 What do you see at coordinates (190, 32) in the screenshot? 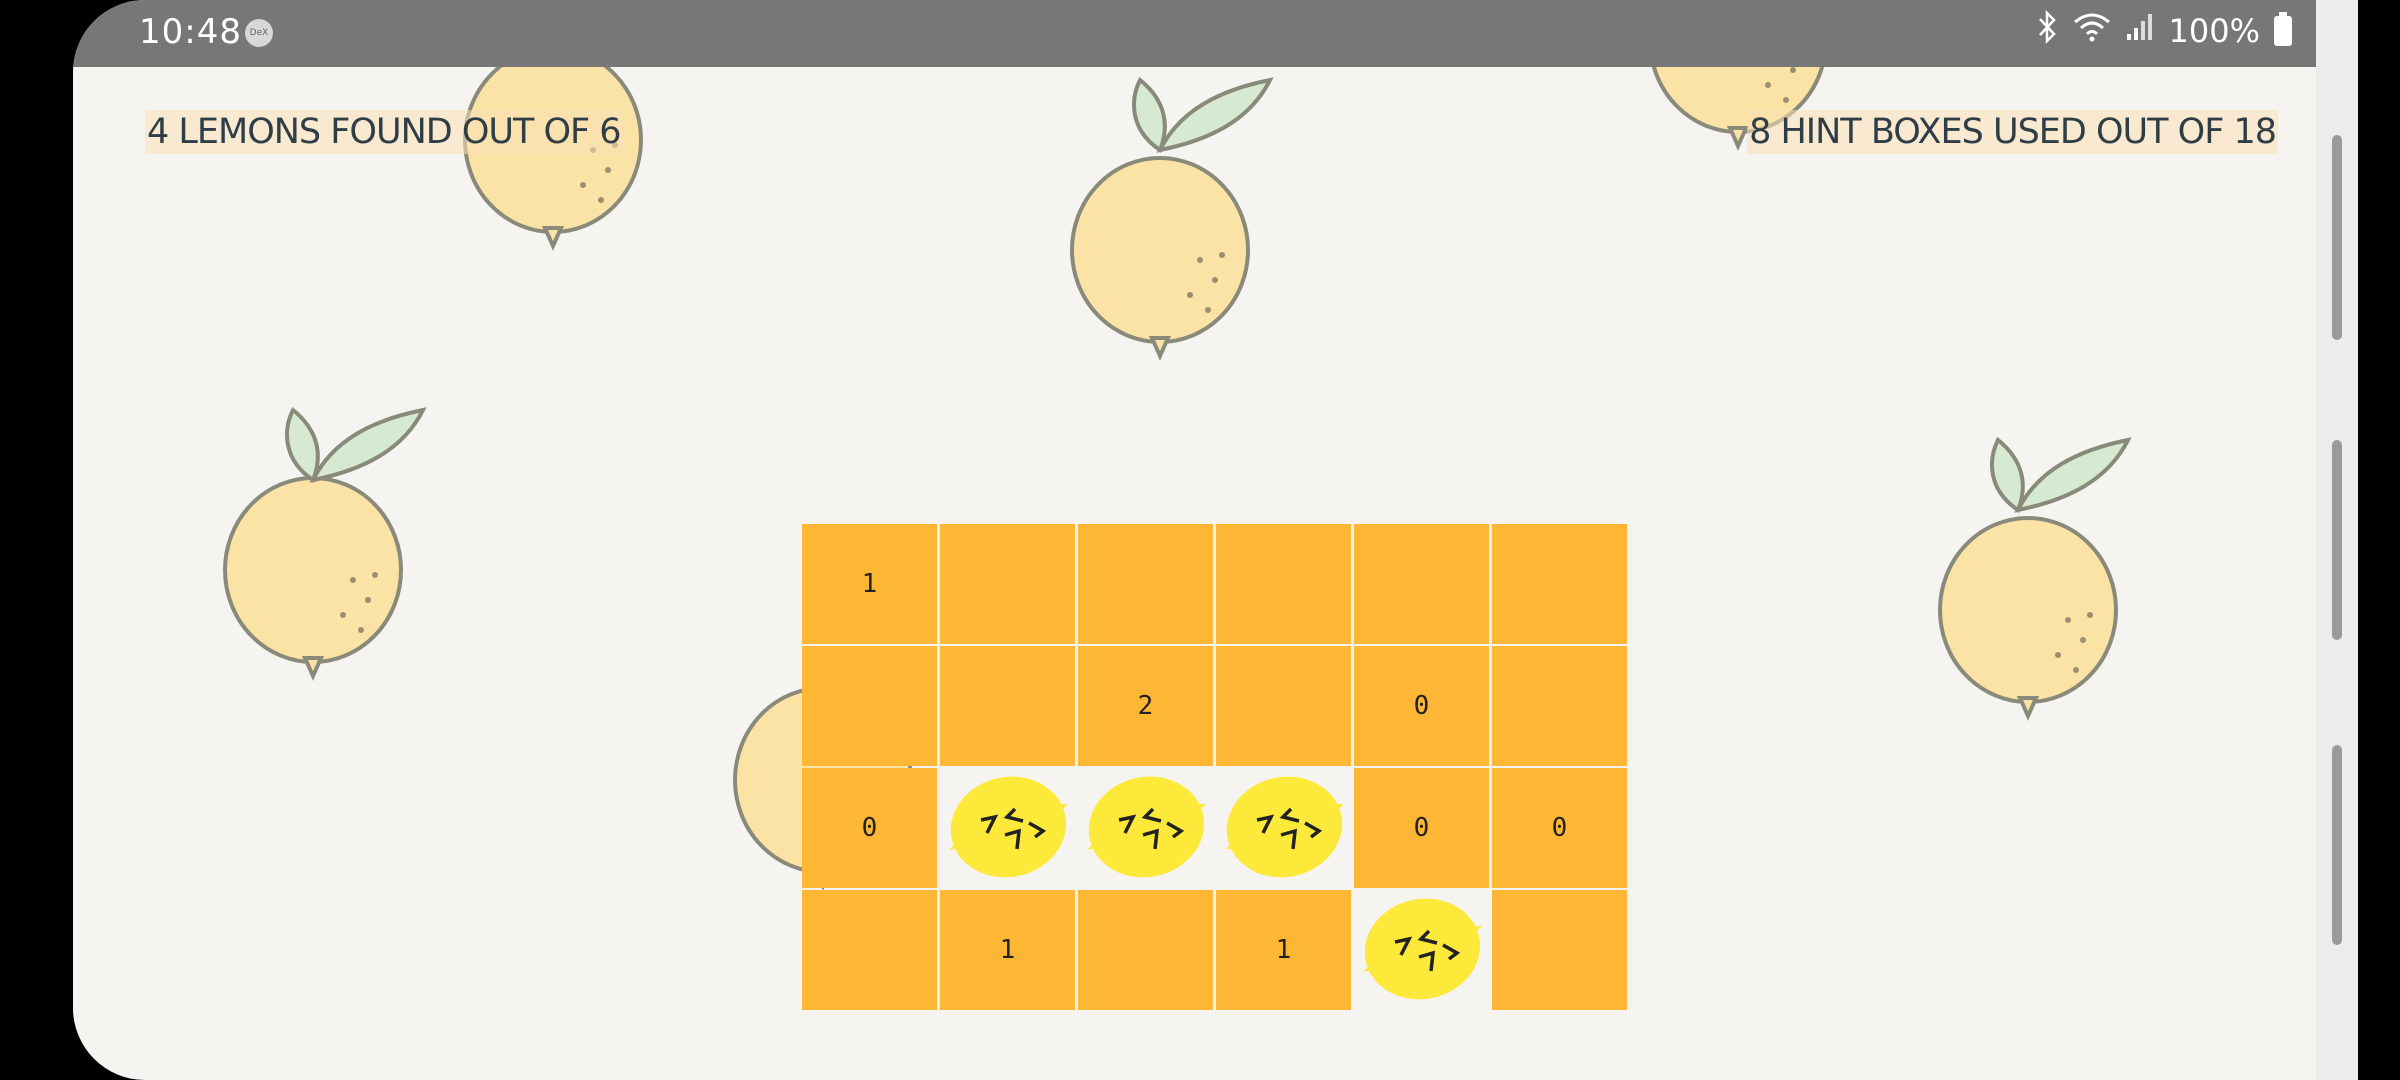
I see `status-time: 10:48` at bounding box center [190, 32].